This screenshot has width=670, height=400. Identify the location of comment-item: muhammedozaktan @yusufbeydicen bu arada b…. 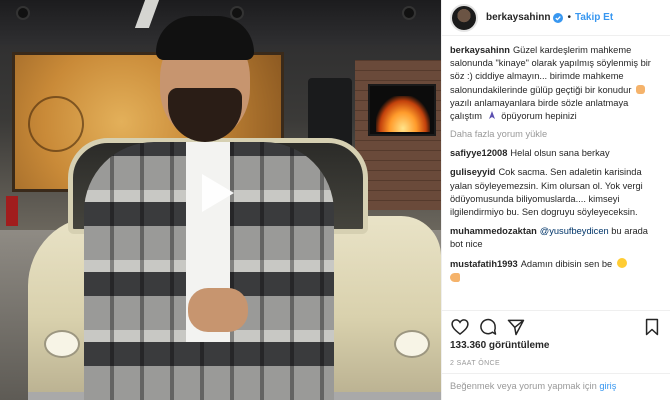
(556, 238).